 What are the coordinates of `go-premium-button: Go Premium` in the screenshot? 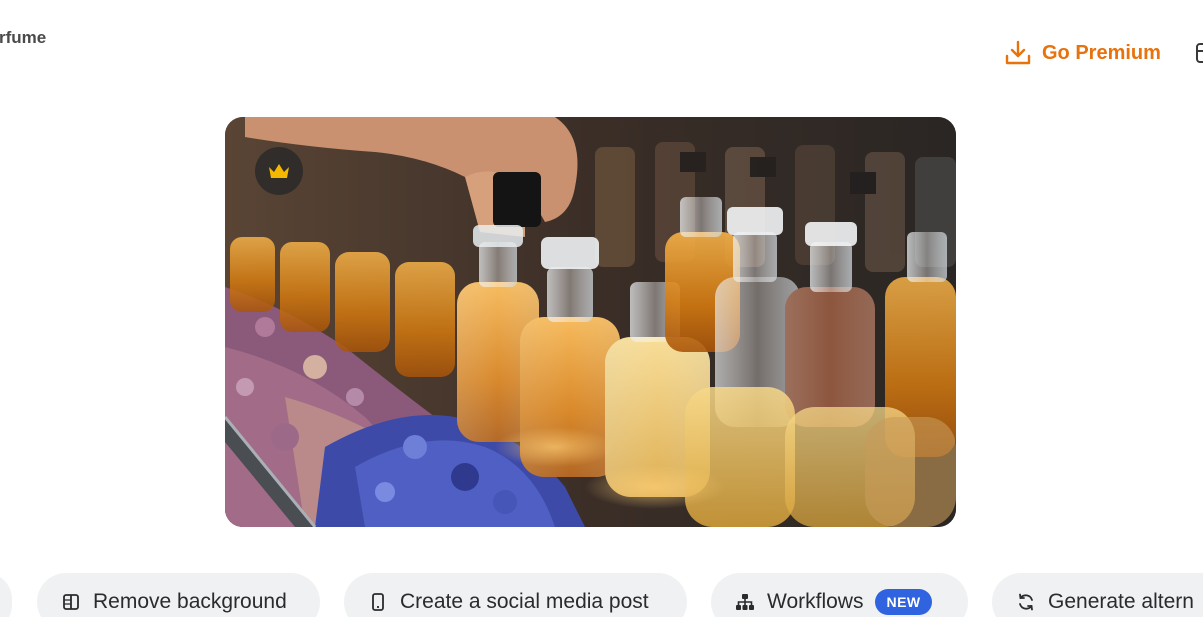 It's located at (1082, 53).